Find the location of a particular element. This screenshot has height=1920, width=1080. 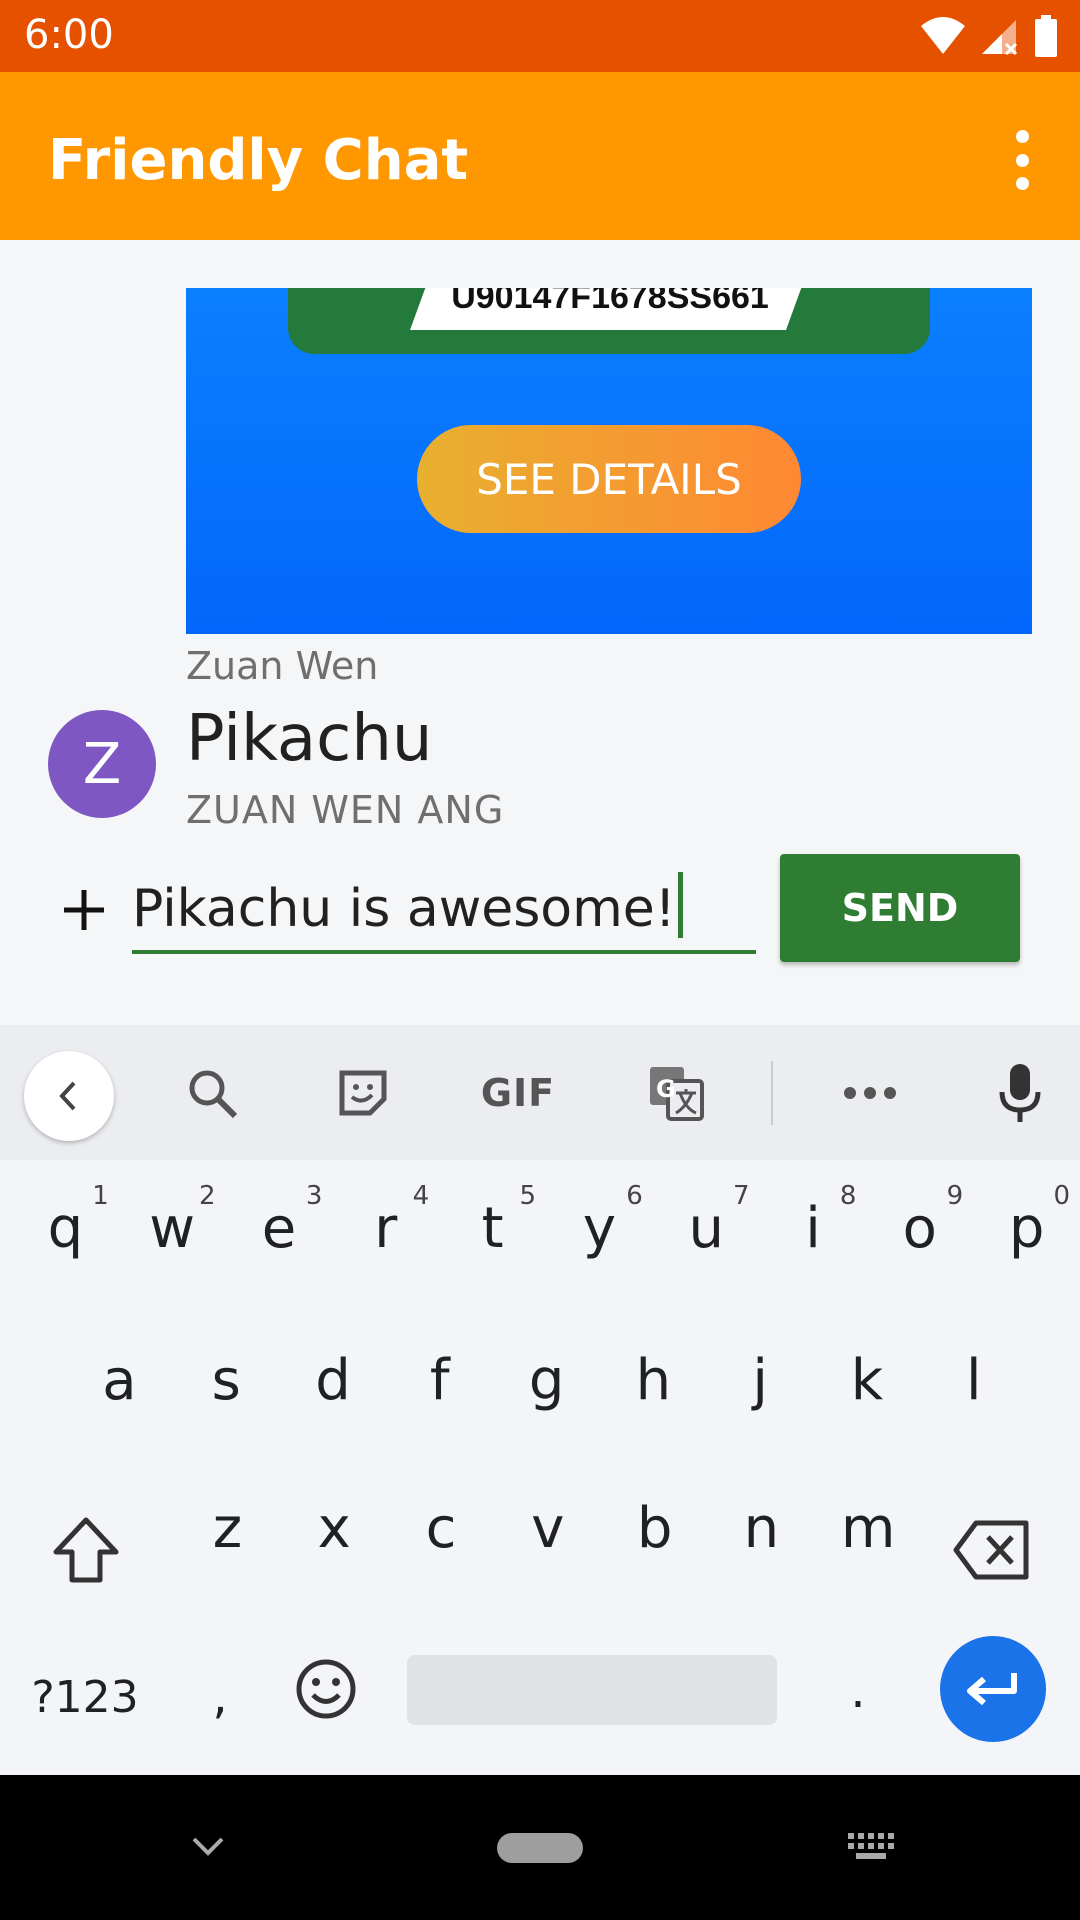

search-icon is located at coordinates (212, 1093).